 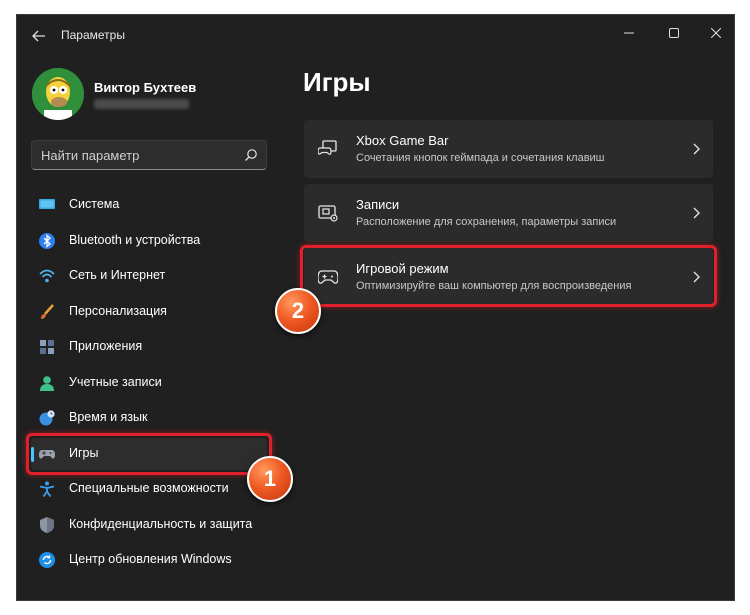 What do you see at coordinates (47, 347) in the screenshot?
I see `apps-icon` at bounding box center [47, 347].